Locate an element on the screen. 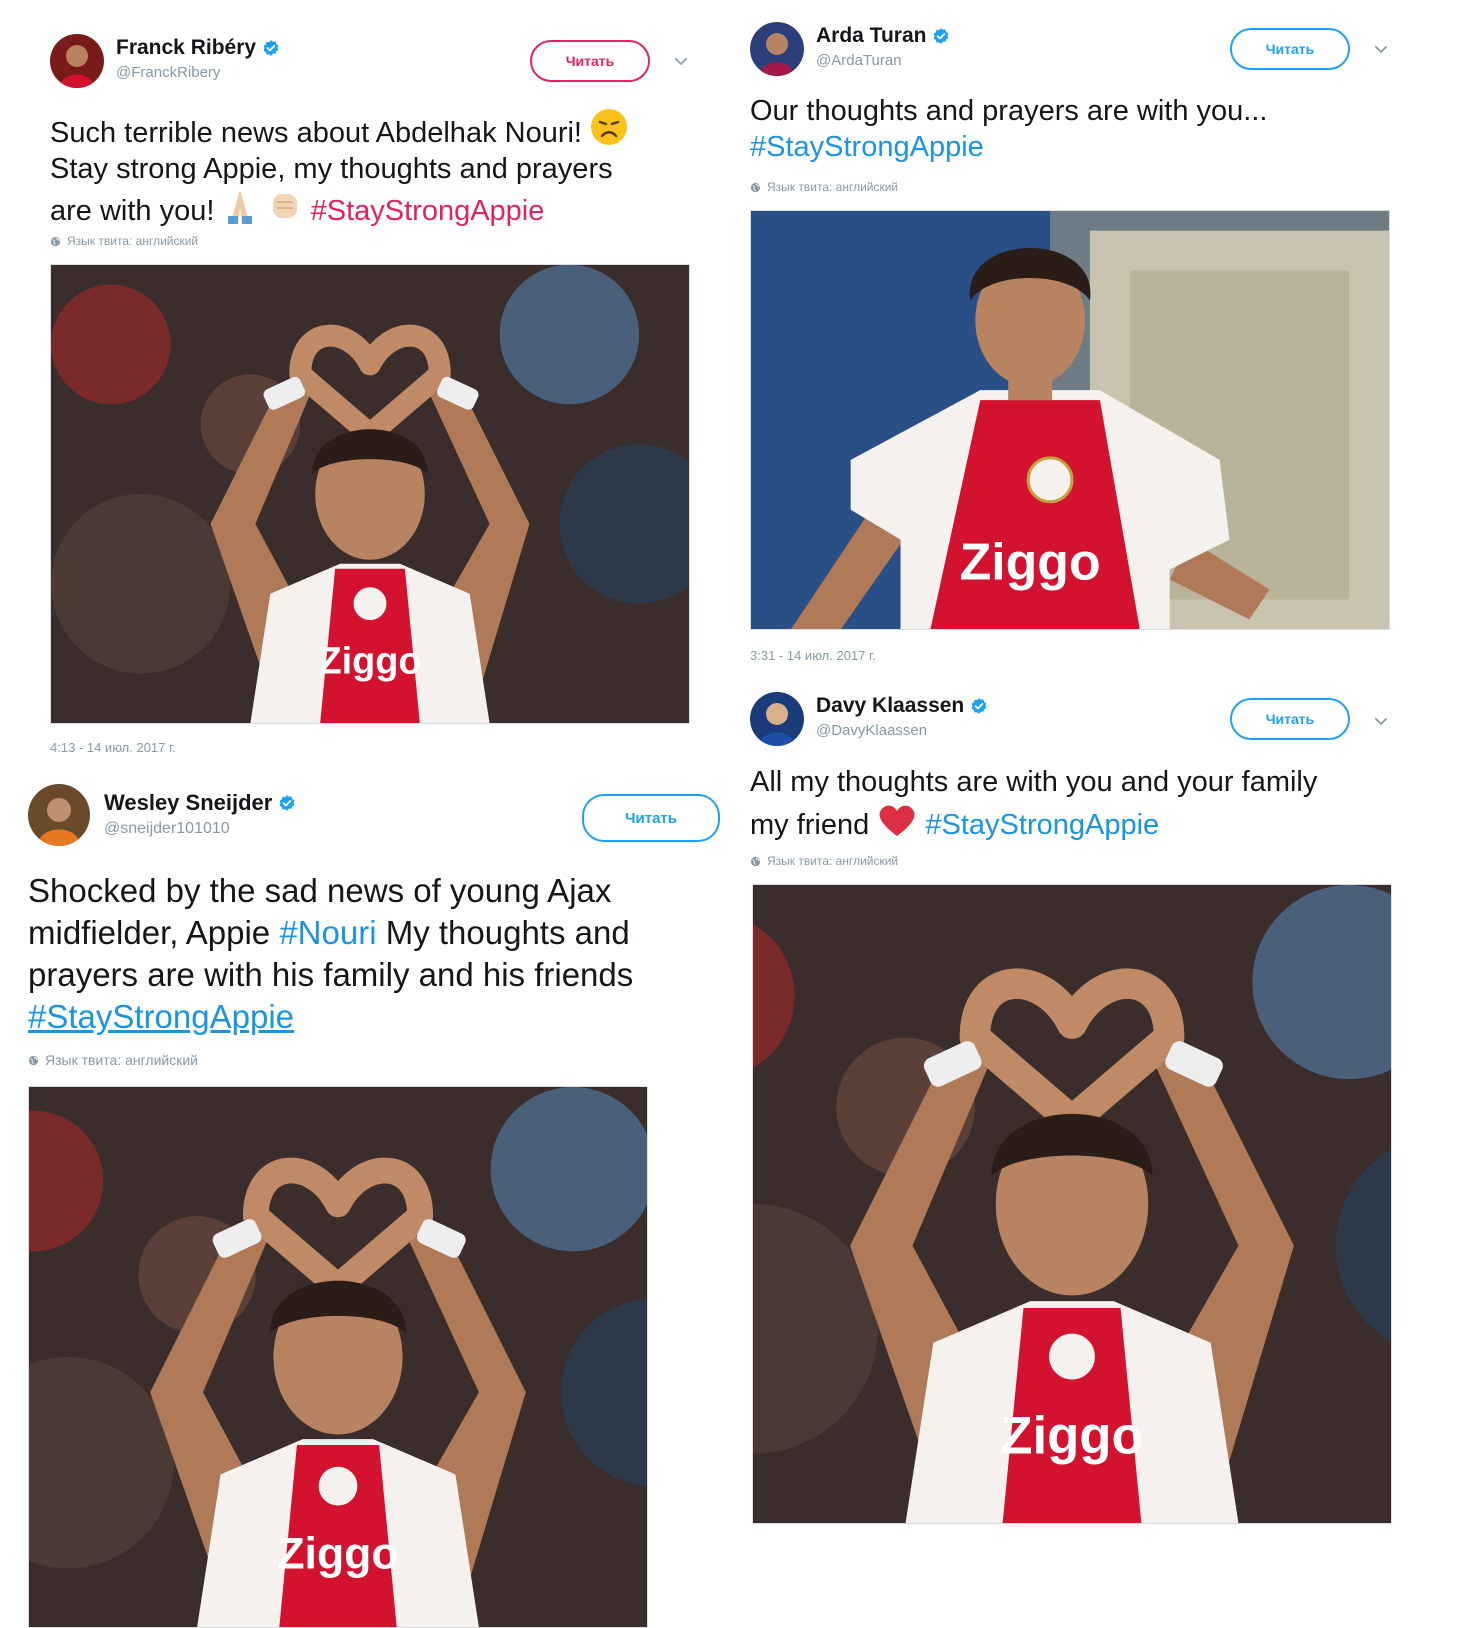  author-handle: @DavyKlaassen is located at coordinates (871, 730).